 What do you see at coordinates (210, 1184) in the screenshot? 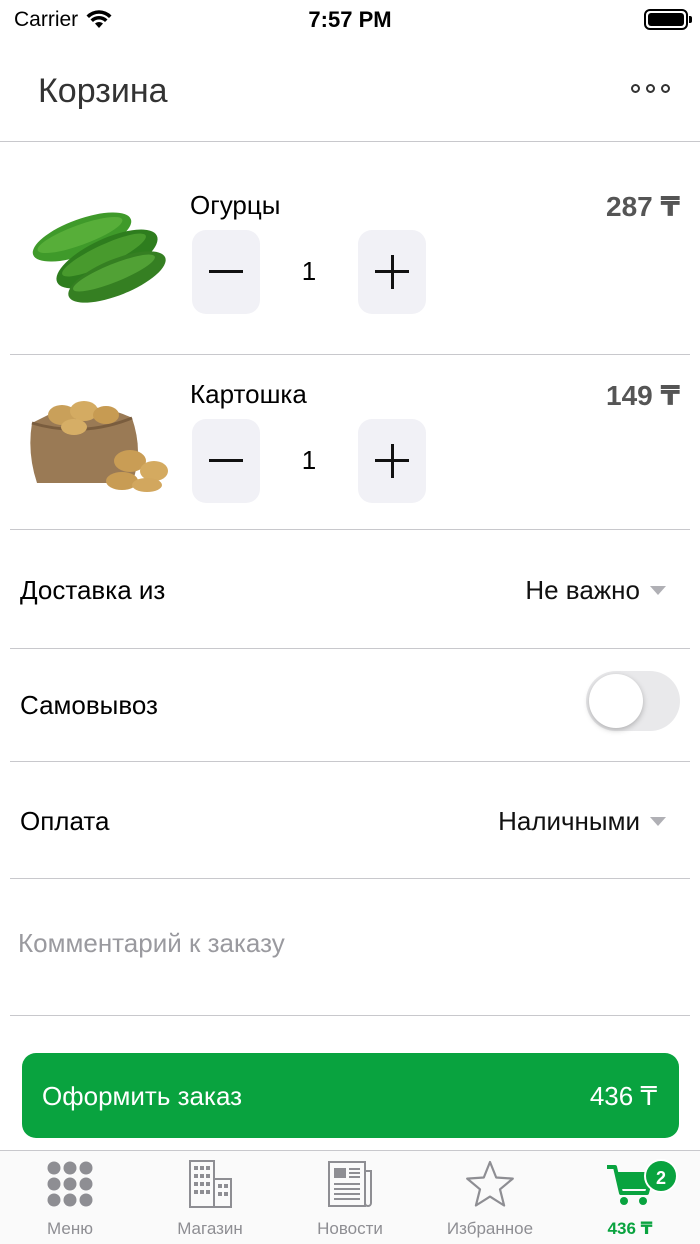
I see `building-icon` at bounding box center [210, 1184].